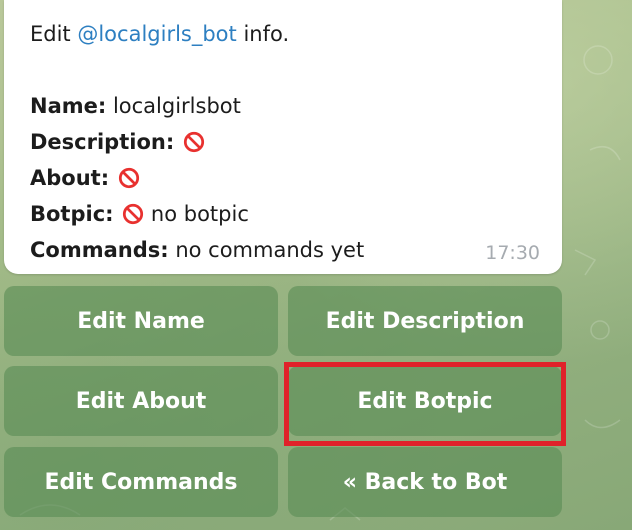  What do you see at coordinates (141, 401) in the screenshot?
I see `edit-about-button: Edit About` at bounding box center [141, 401].